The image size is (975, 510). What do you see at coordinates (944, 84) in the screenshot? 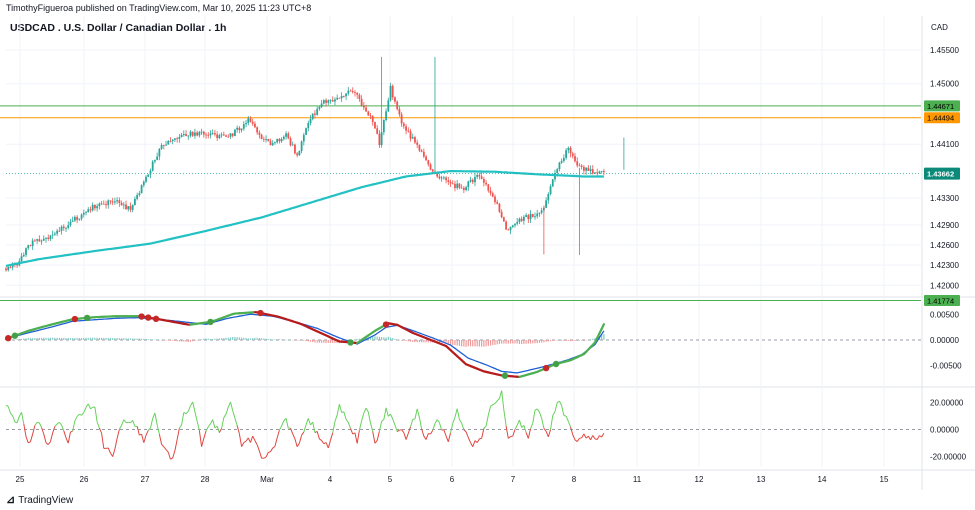
I see `price-tick-label: 1.45000` at bounding box center [944, 84].